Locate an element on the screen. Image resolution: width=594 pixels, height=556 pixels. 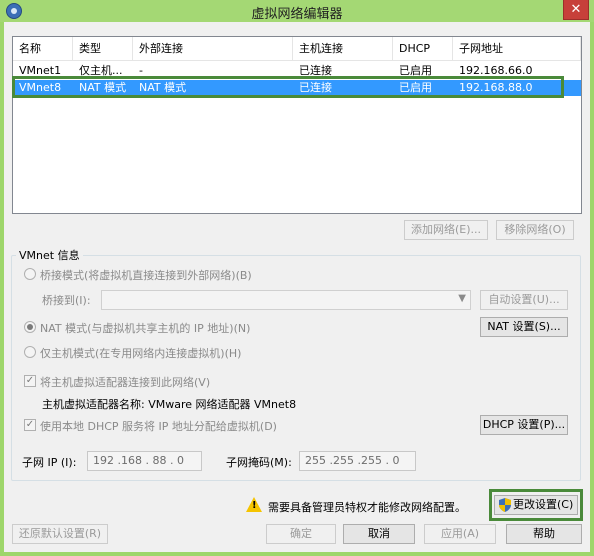
cell-name: VMnet1 is located at coordinates (40, 70).